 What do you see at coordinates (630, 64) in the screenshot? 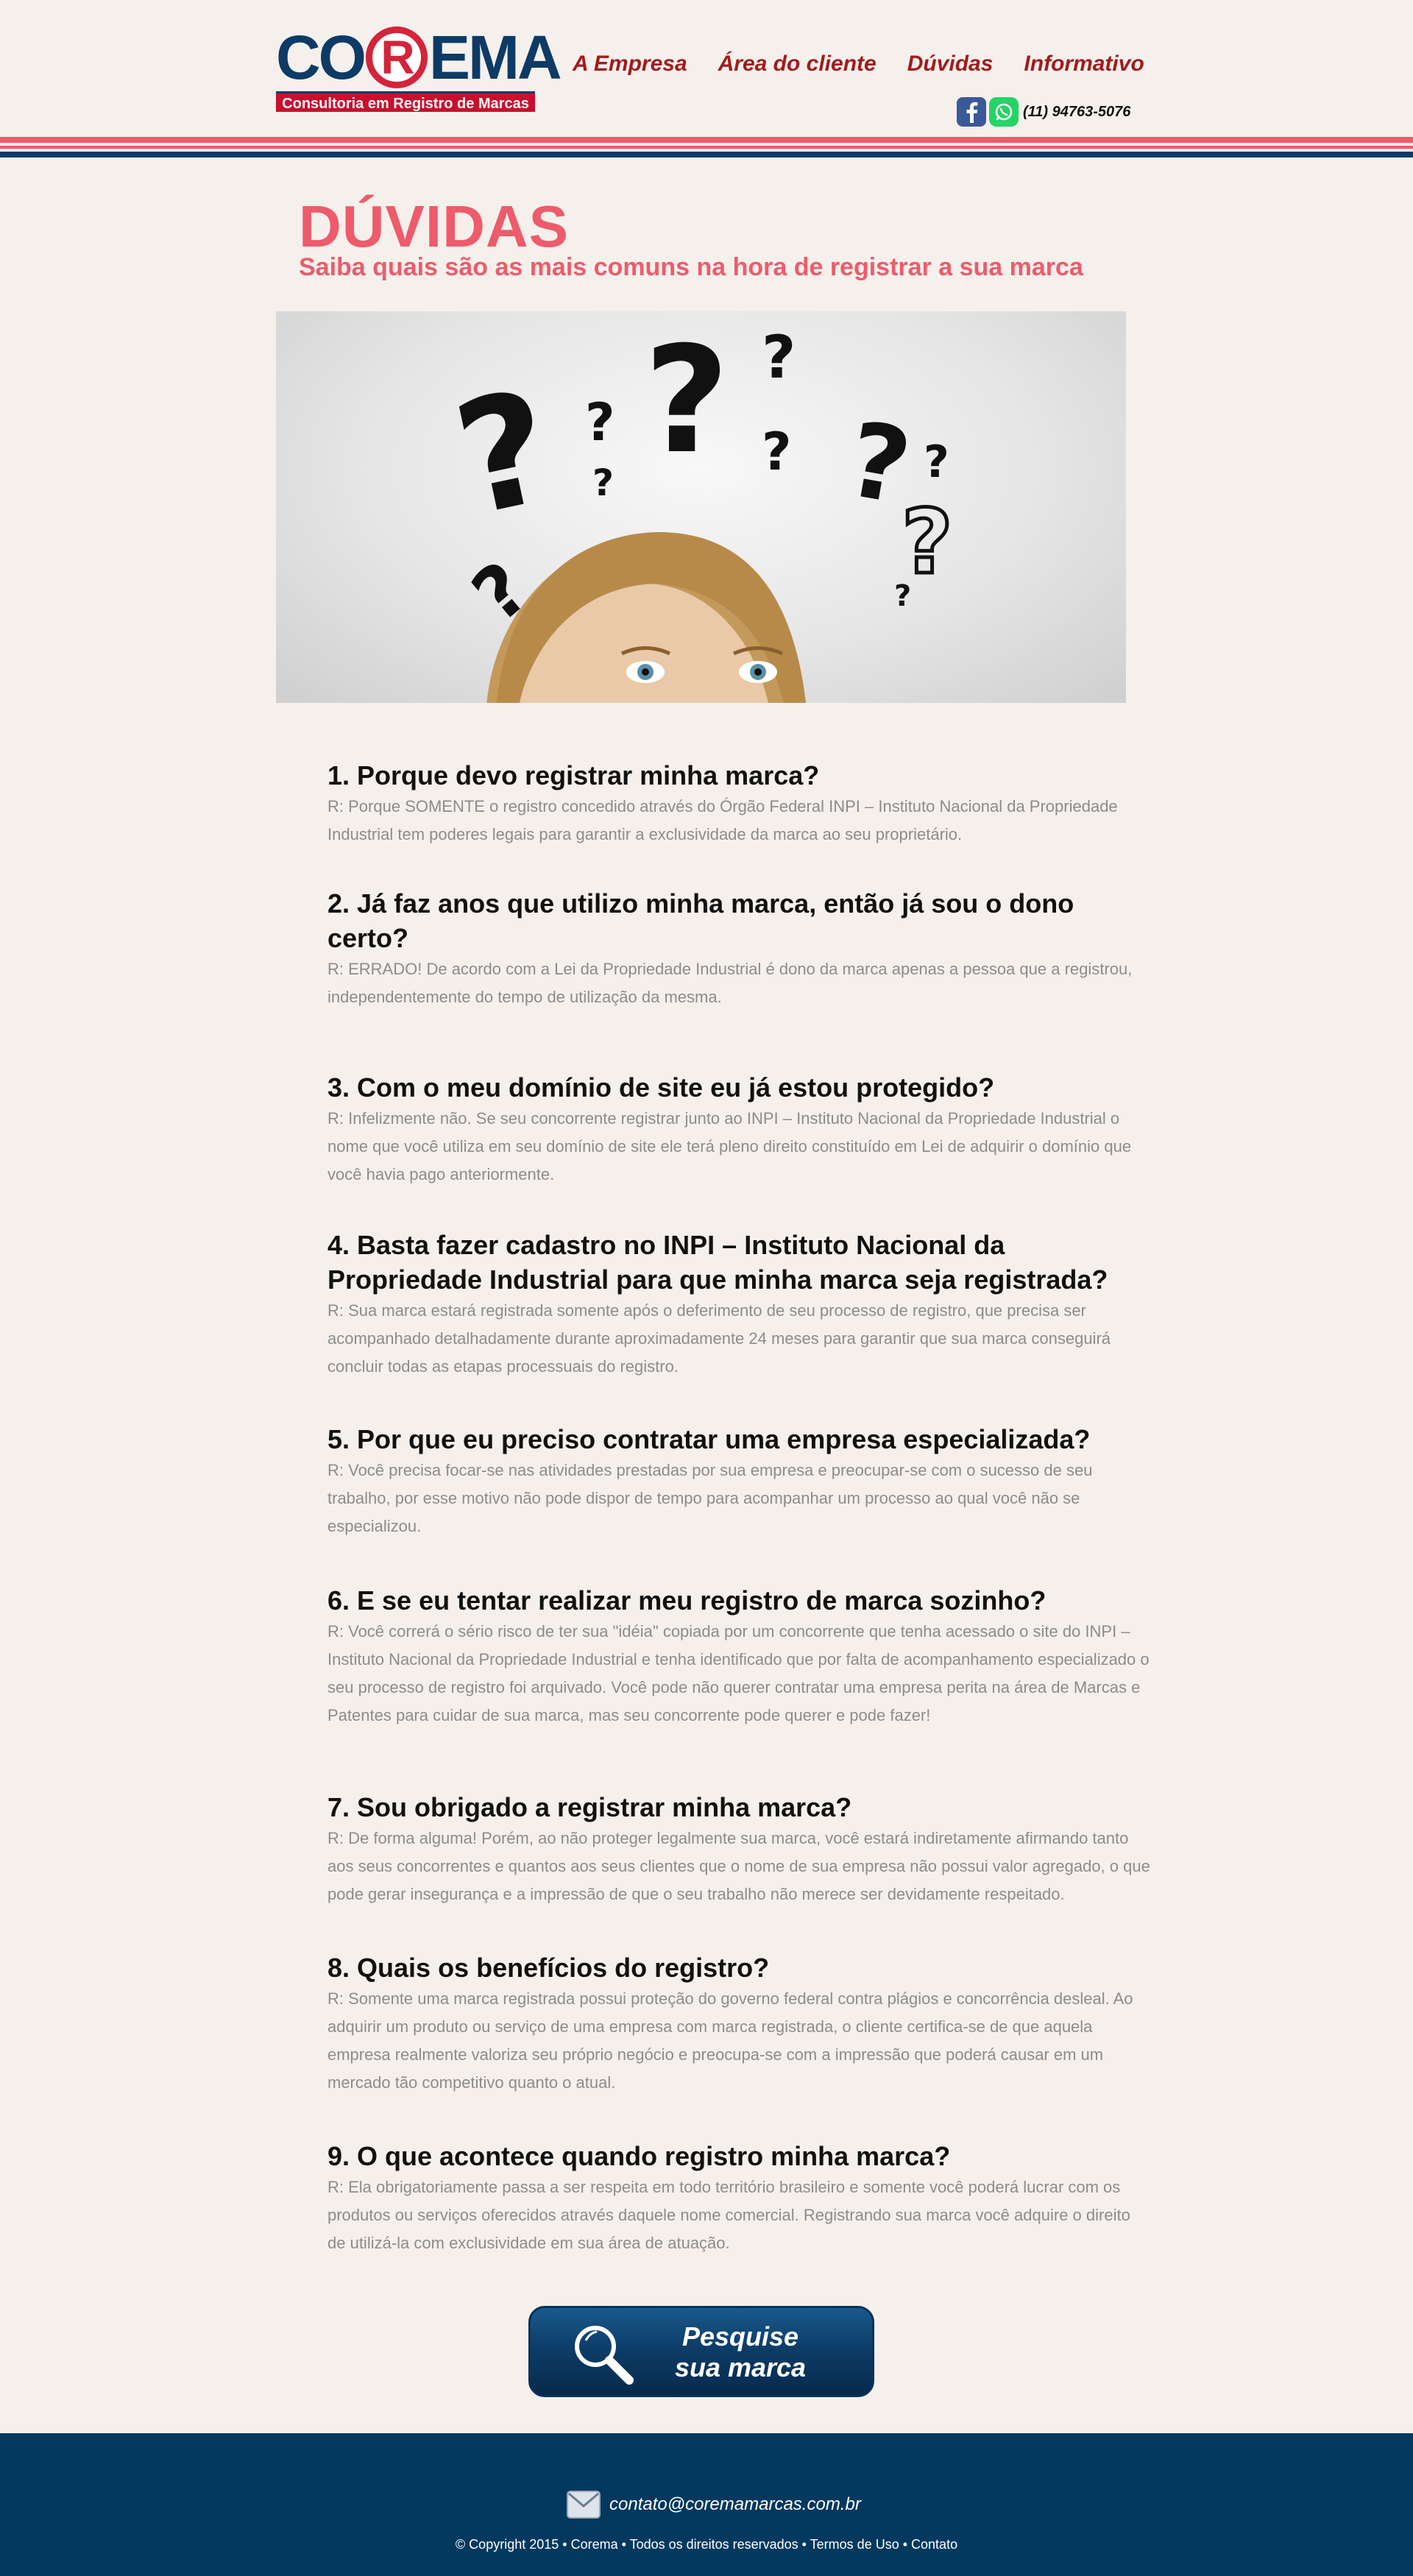
I see `nav-a-empresa: A Empresa` at bounding box center [630, 64].